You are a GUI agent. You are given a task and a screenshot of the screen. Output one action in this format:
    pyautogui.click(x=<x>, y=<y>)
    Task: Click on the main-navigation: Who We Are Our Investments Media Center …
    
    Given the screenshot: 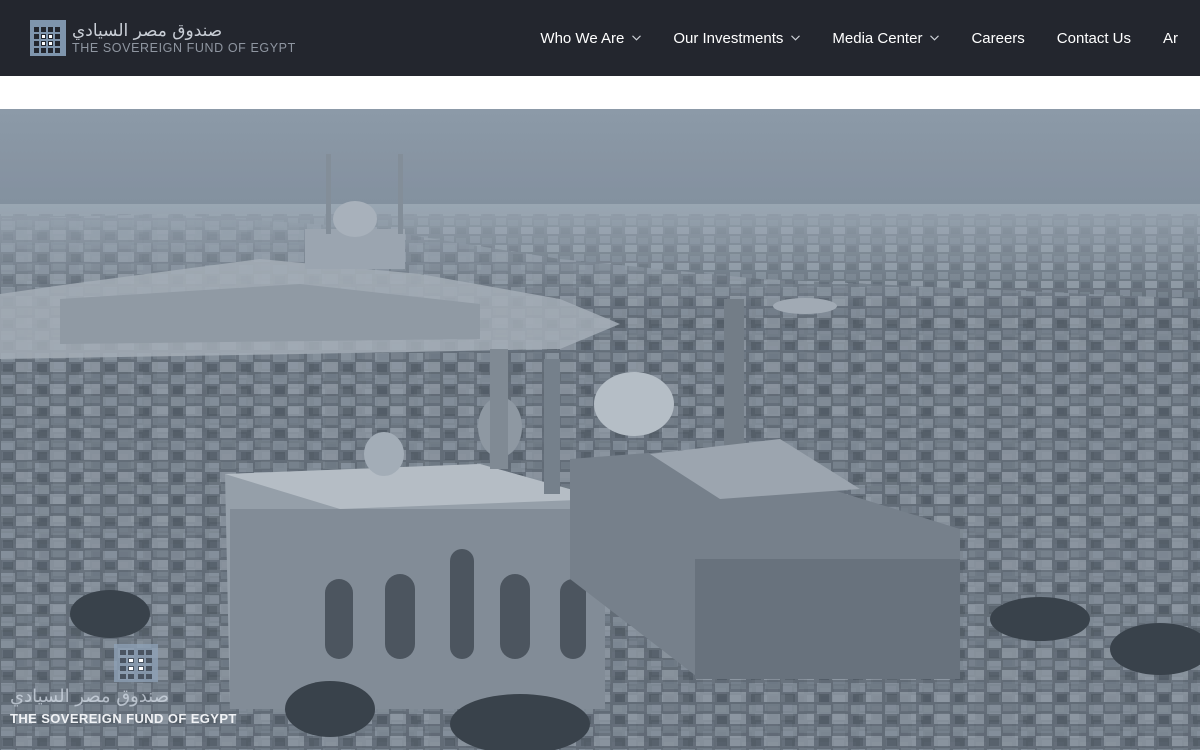 What is the action you would take?
    pyautogui.click(x=843, y=38)
    